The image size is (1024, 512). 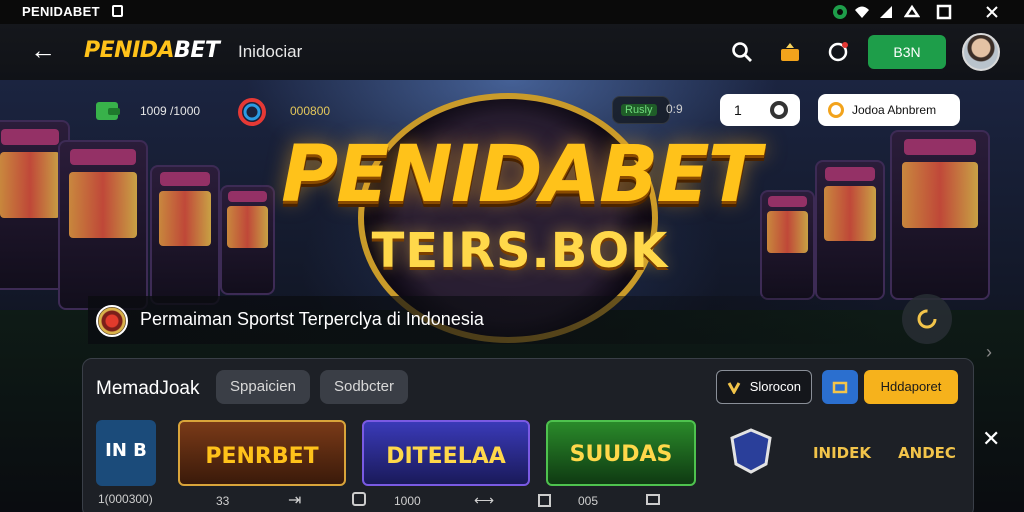 What do you see at coordinates (989, 352) in the screenshot?
I see `chevron-right-icon: ›` at bounding box center [989, 352].